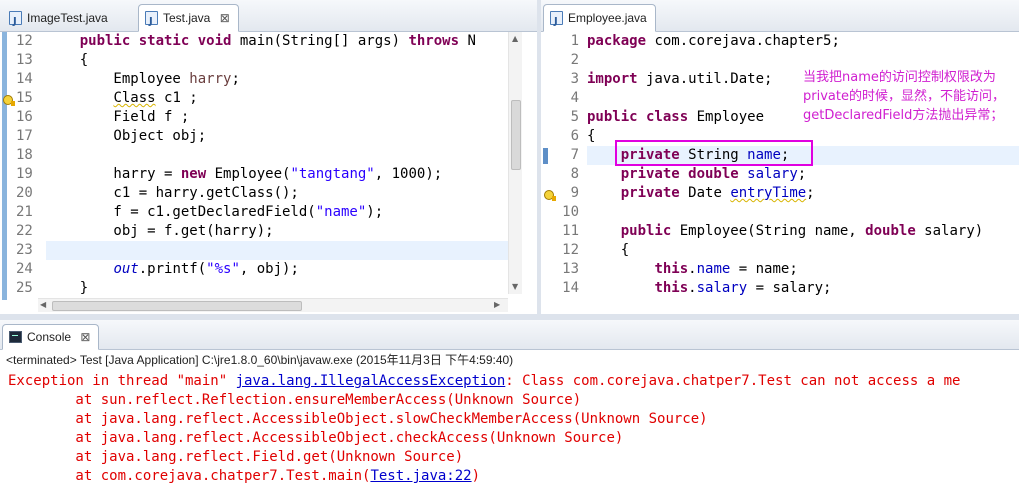  I want to click on tab-label: Test.java, so click(187, 18).